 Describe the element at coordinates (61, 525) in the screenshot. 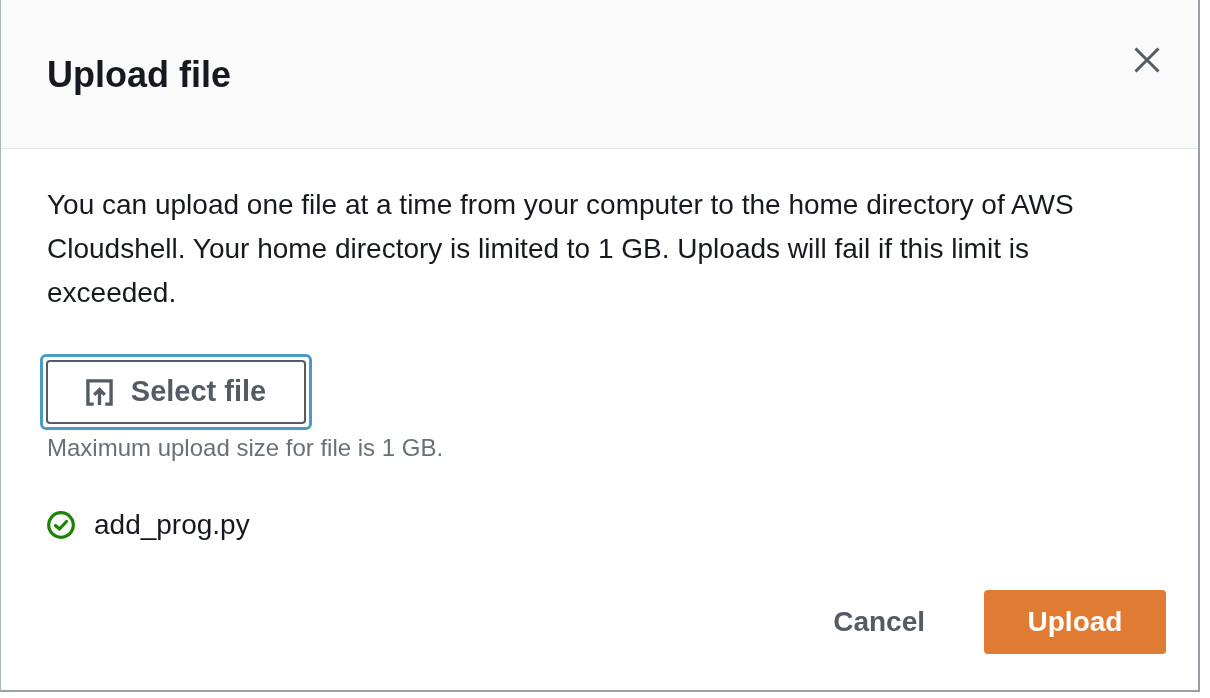

I see `check-circle-icon` at that location.